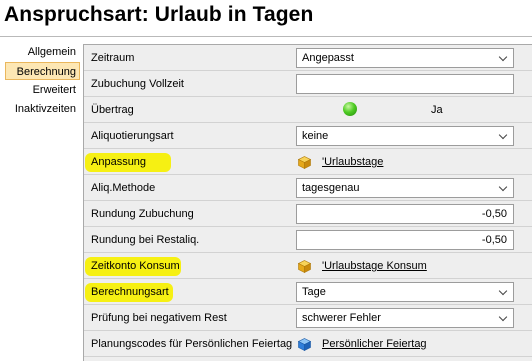 This screenshot has height=361, width=532. What do you see at coordinates (328, 58) in the screenshot?
I see `zeitraum-value: Angepasst` at bounding box center [328, 58].